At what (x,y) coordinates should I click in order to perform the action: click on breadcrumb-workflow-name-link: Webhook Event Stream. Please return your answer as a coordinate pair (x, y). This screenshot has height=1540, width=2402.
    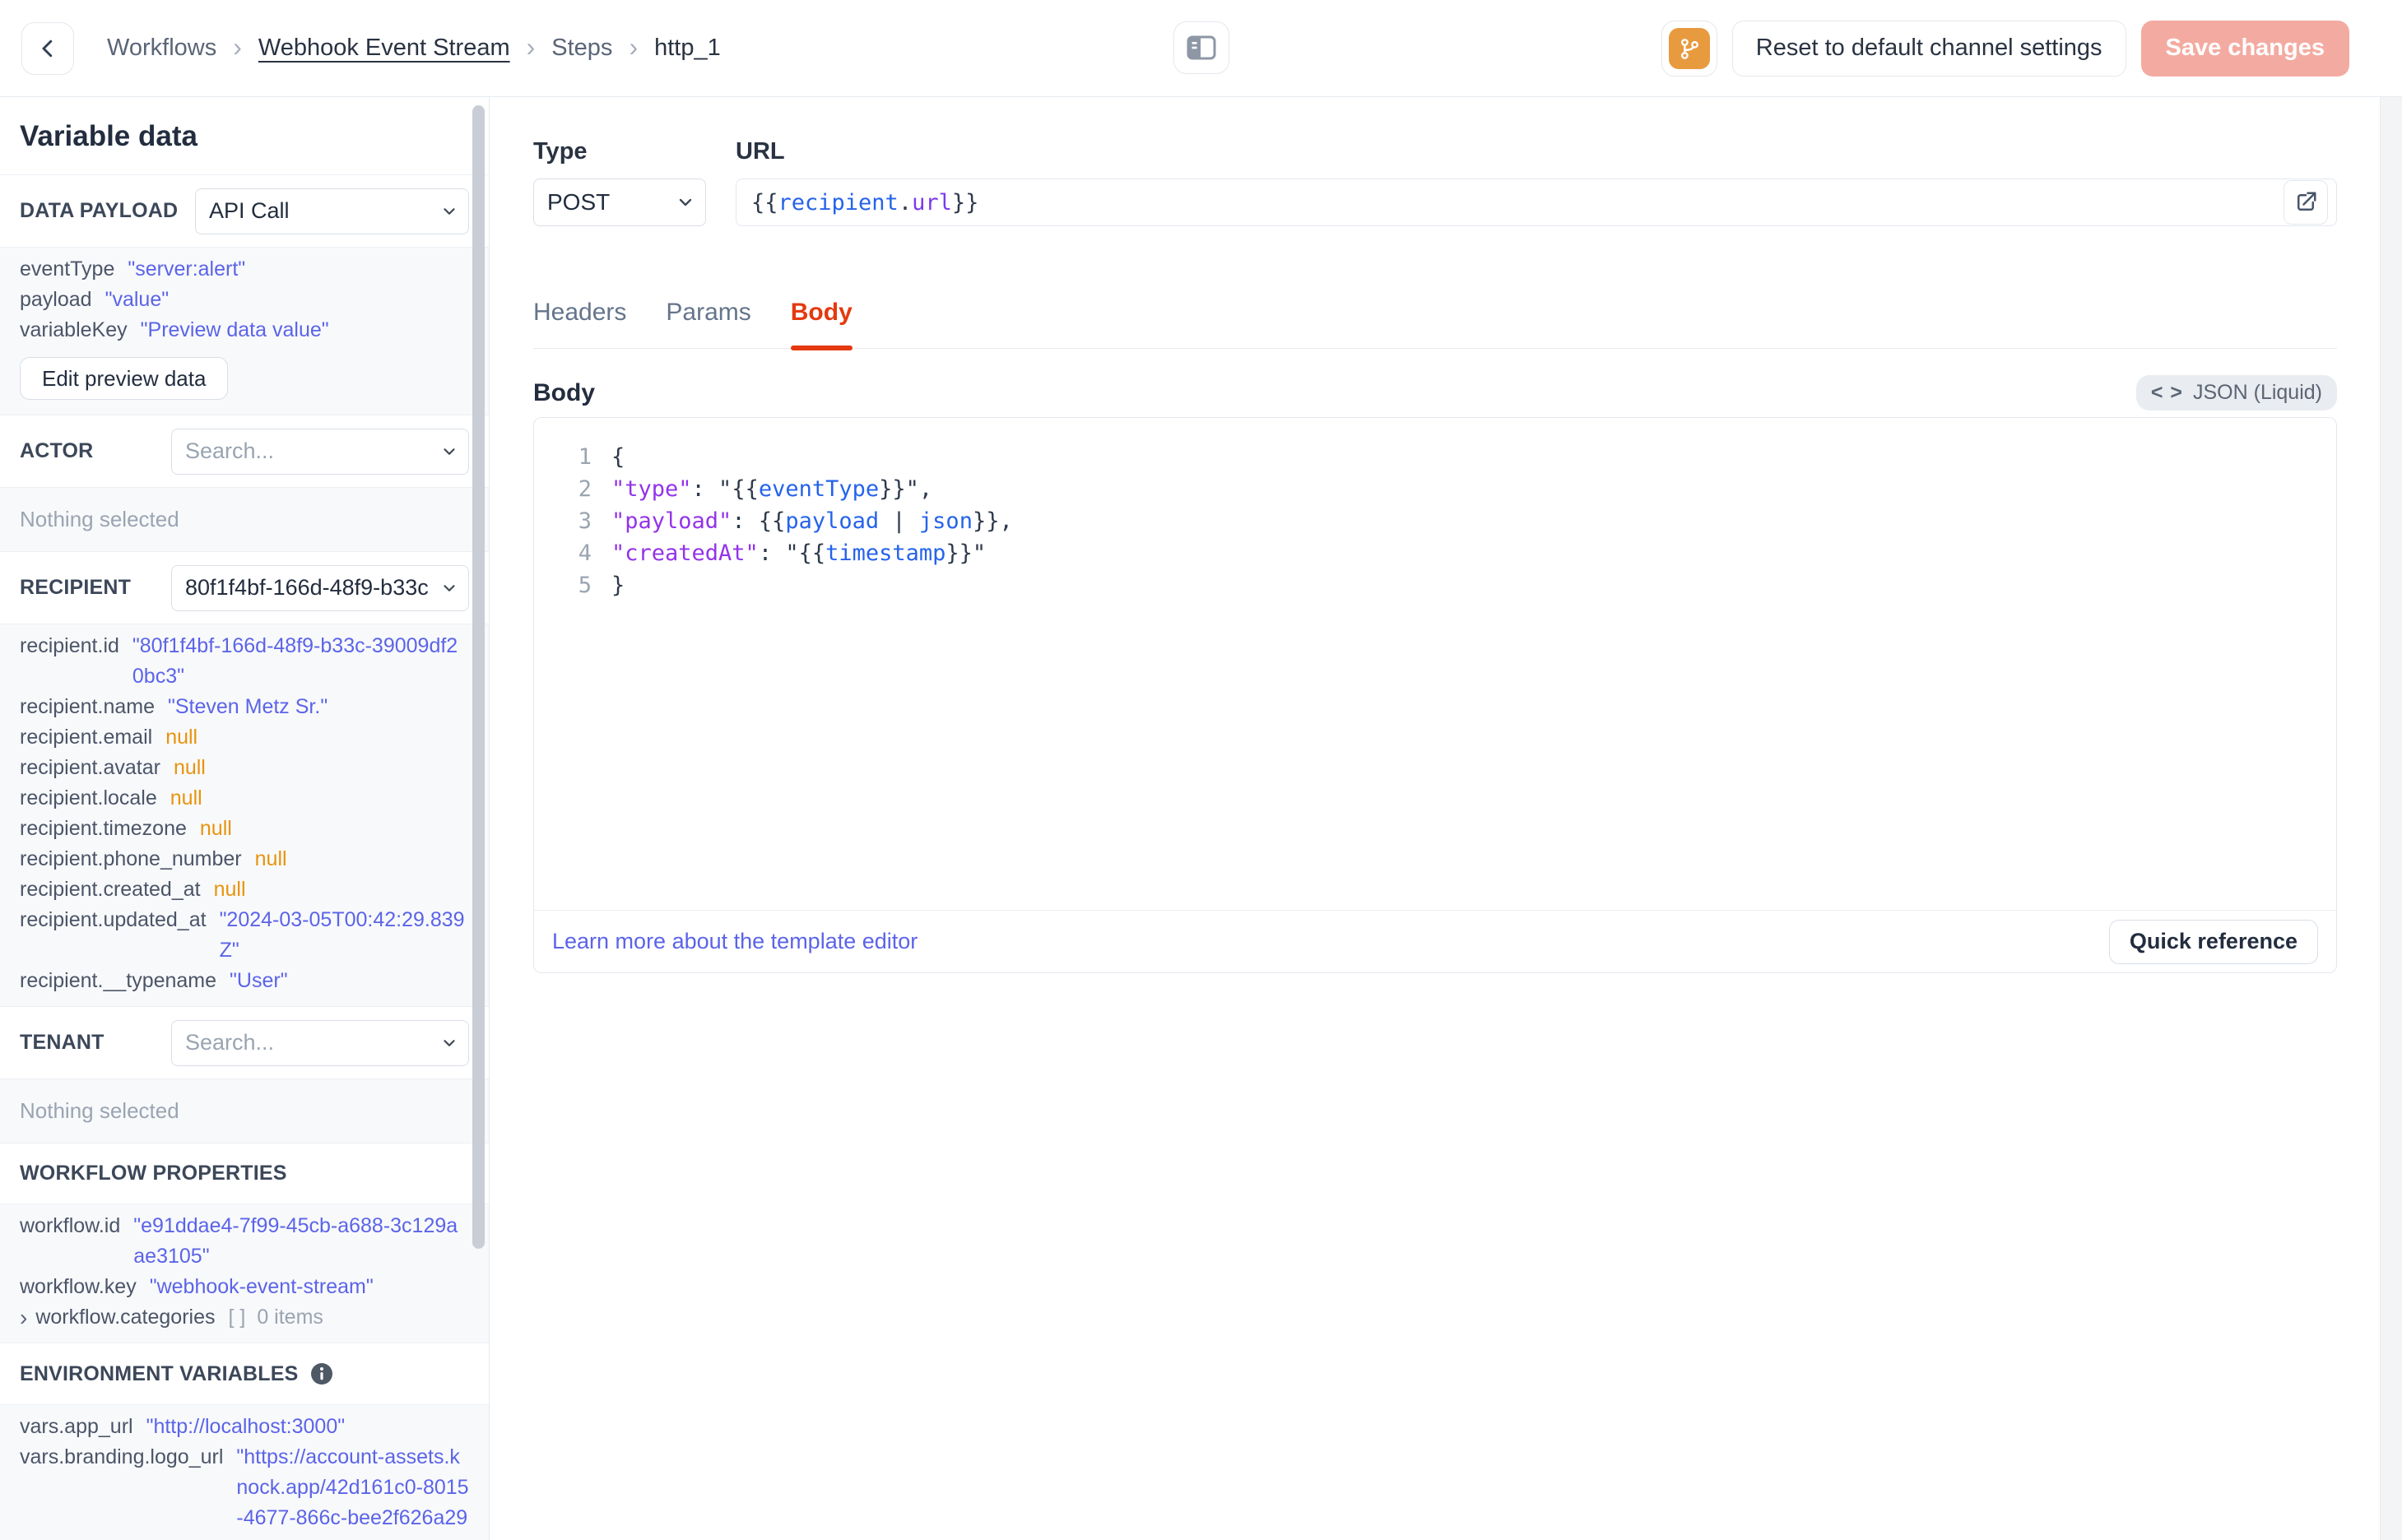
    Looking at the image, I should click on (384, 48).